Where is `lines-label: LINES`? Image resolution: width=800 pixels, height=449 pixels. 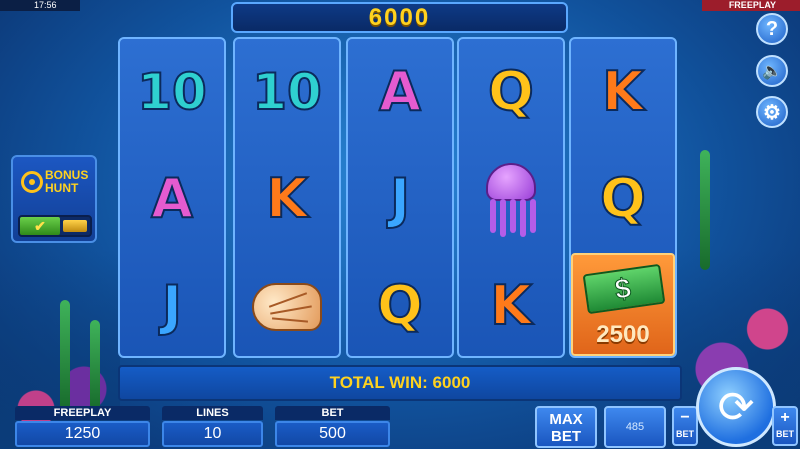 lines-label: LINES is located at coordinates (212, 413).